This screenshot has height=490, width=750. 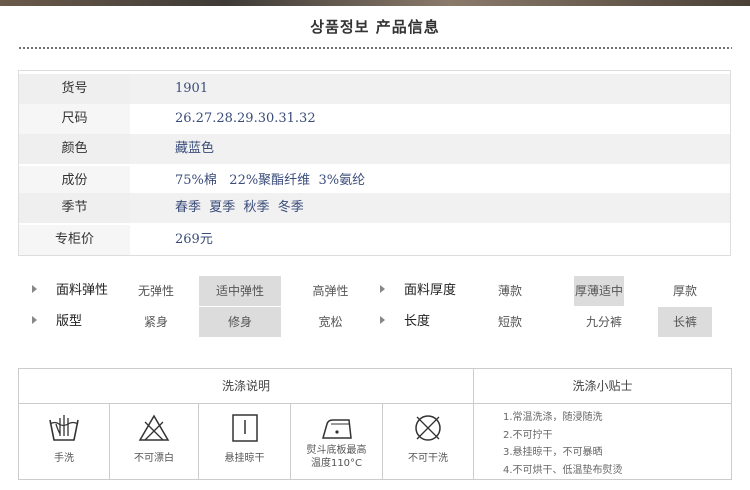 What do you see at coordinates (154, 427) in the screenshot?
I see `no-bleach-icon` at bounding box center [154, 427].